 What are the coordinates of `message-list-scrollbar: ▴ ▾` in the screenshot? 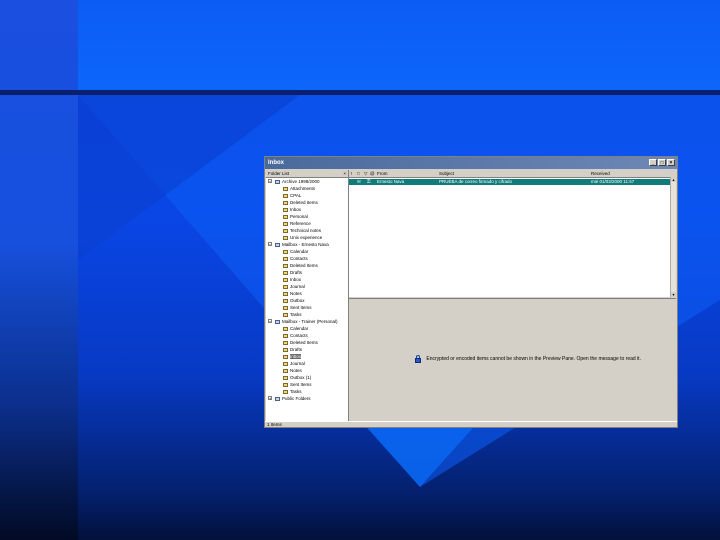 It's located at (673, 237).